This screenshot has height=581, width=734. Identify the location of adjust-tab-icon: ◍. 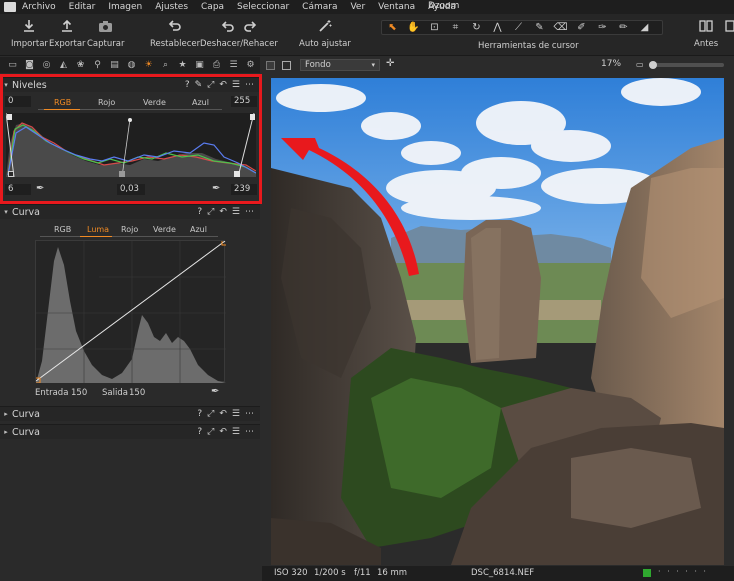
(131, 65).